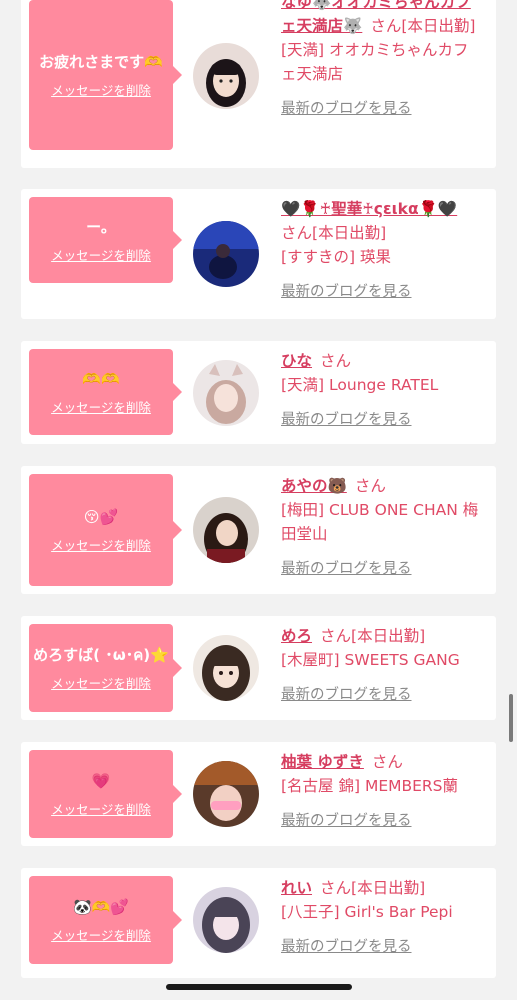 This screenshot has width=517, height=1000. What do you see at coordinates (101, 61) in the screenshot?
I see `message-text: お疲れさまです🫶` at bounding box center [101, 61].